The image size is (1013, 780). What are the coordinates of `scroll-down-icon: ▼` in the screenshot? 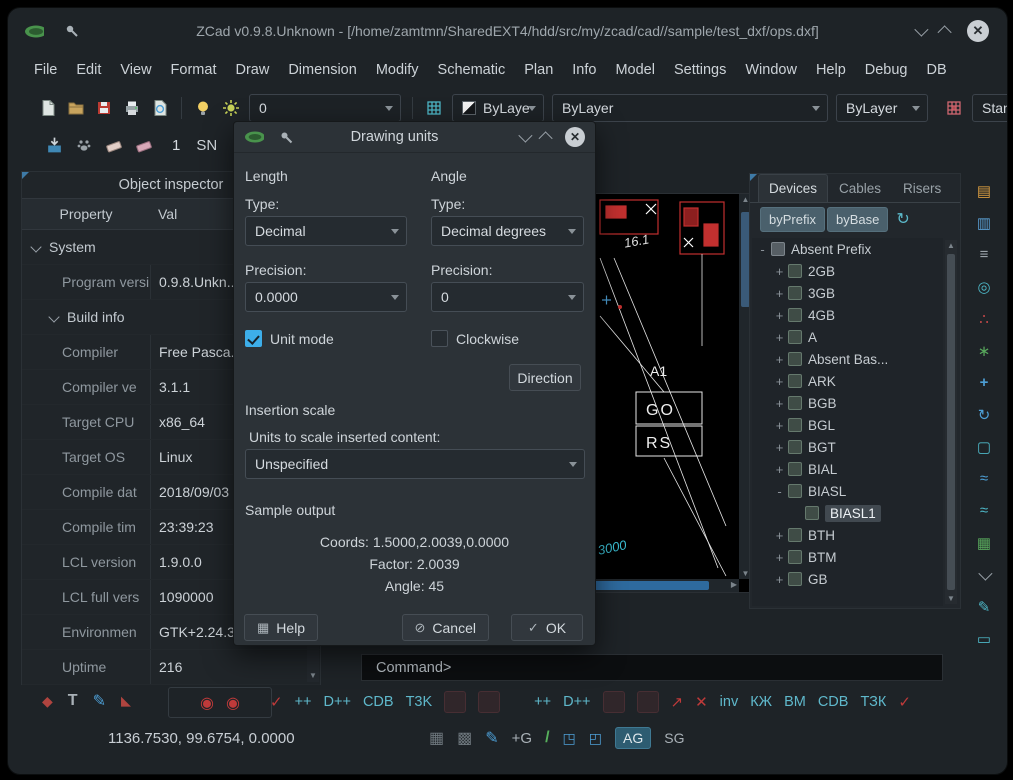 It's located at (951, 598).